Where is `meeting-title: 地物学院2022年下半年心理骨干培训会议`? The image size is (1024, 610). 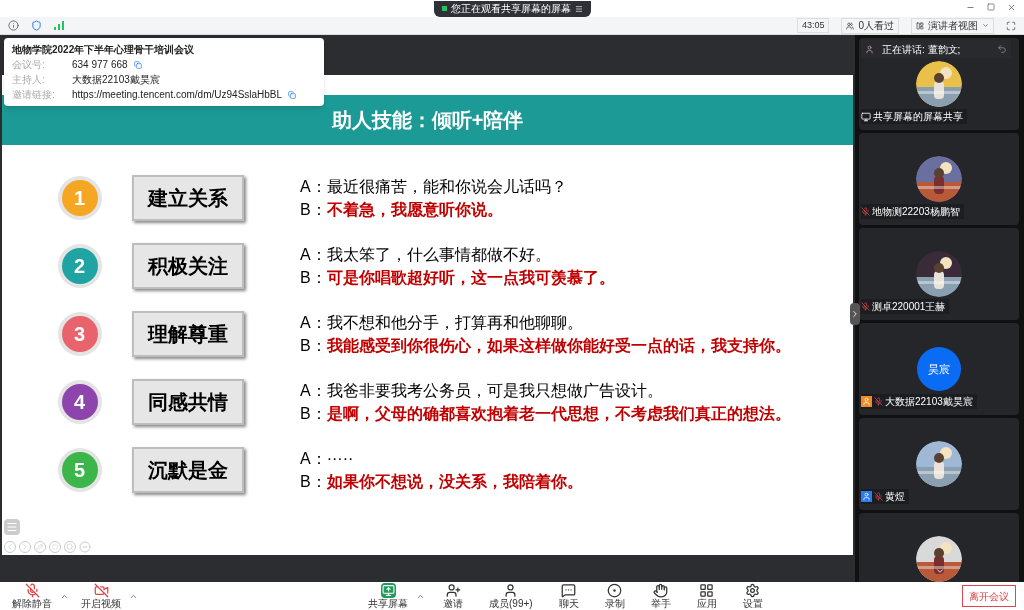 meeting-title: 地物学院2022年下半年心理骨干培训会议 is located at coordinates (104, 50).